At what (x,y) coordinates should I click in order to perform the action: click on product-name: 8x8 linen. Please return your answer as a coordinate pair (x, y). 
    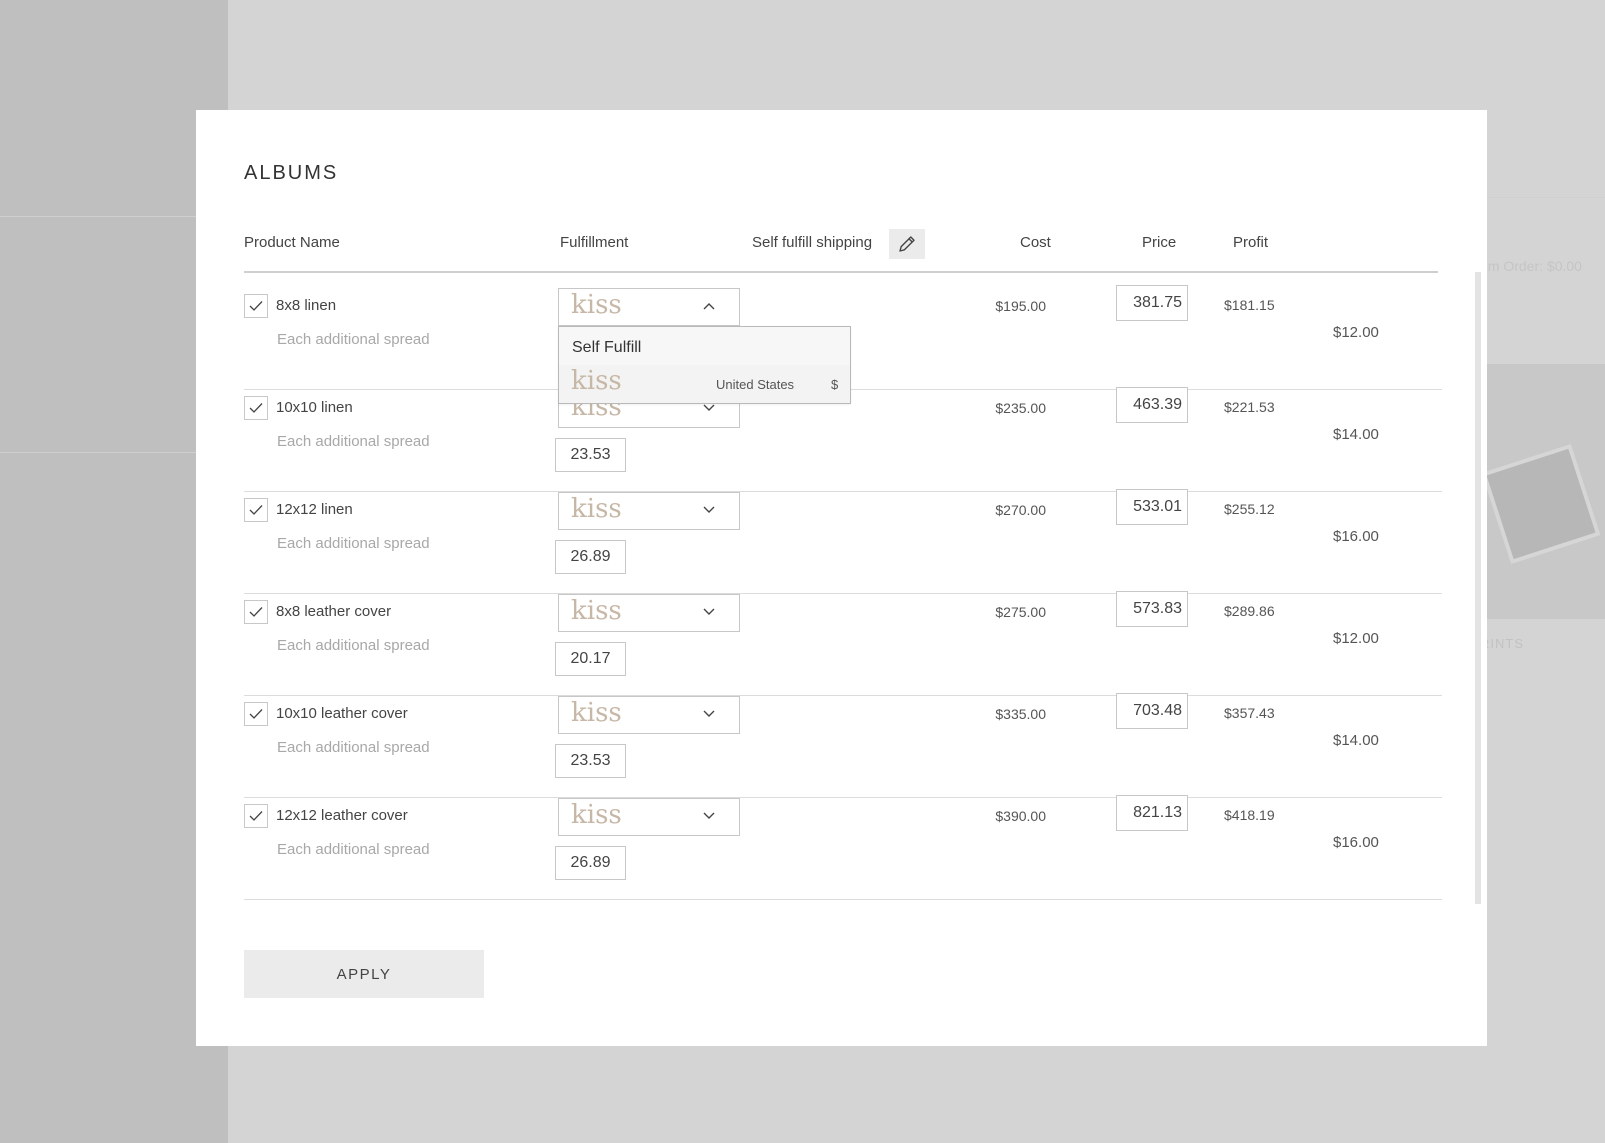
    Looking at the image, I should click on (306, 305).